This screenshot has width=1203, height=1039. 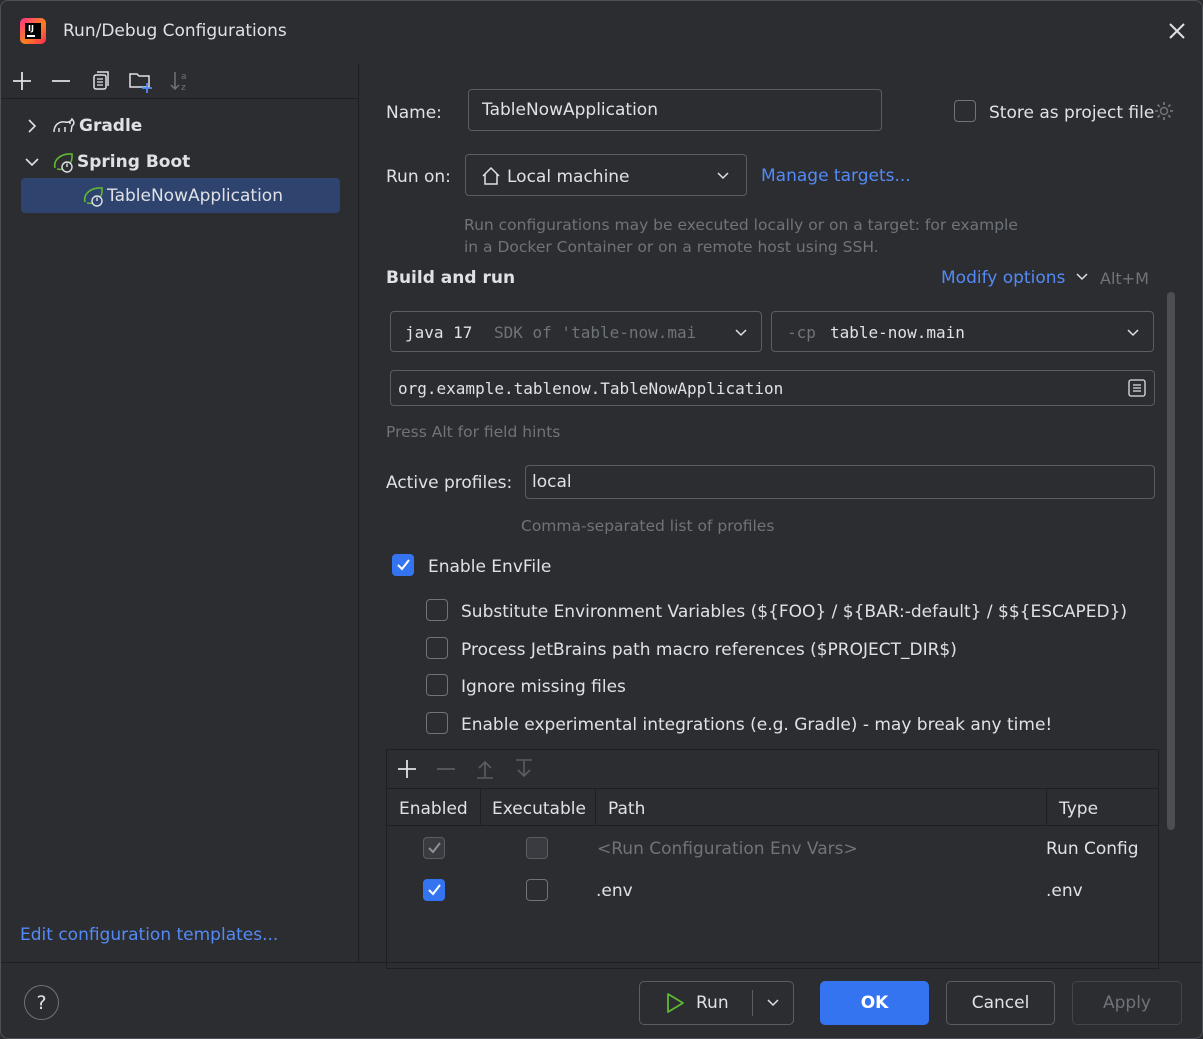 What do you see at coordinates (1064, 891) in the screenshot?
I see `row-type: .env` at bounding box center [1064, 891].